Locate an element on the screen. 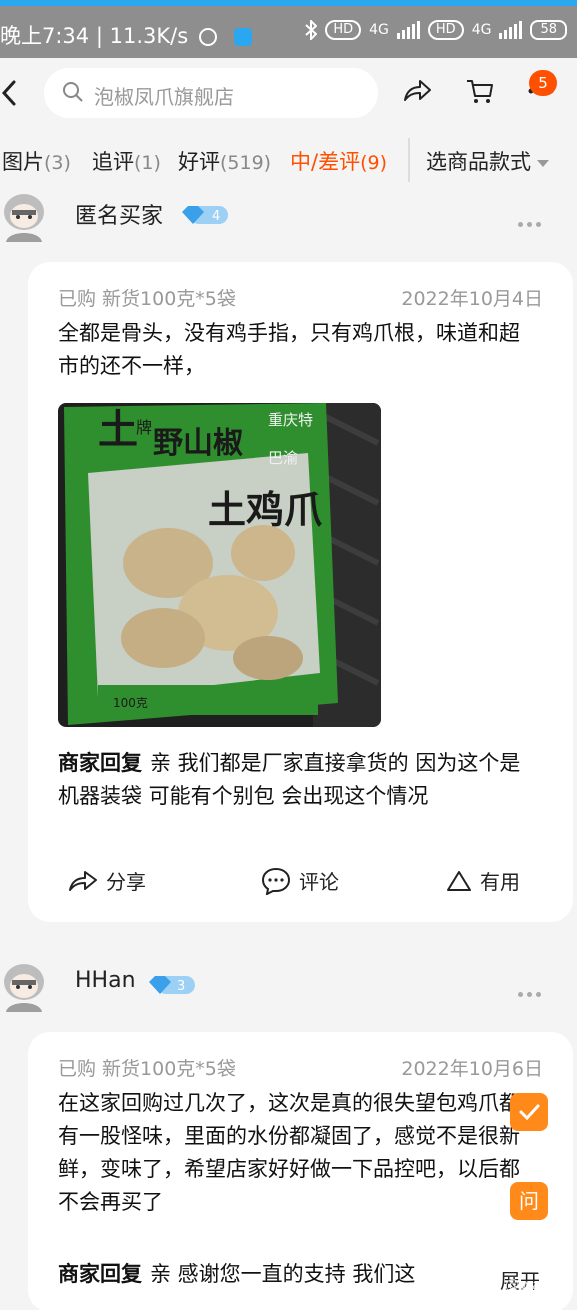  filter-tabs: 图片(3) 追评(1) 好评(519) 中/差评(9) 选商品款式 is located at coordinates (288, 159).